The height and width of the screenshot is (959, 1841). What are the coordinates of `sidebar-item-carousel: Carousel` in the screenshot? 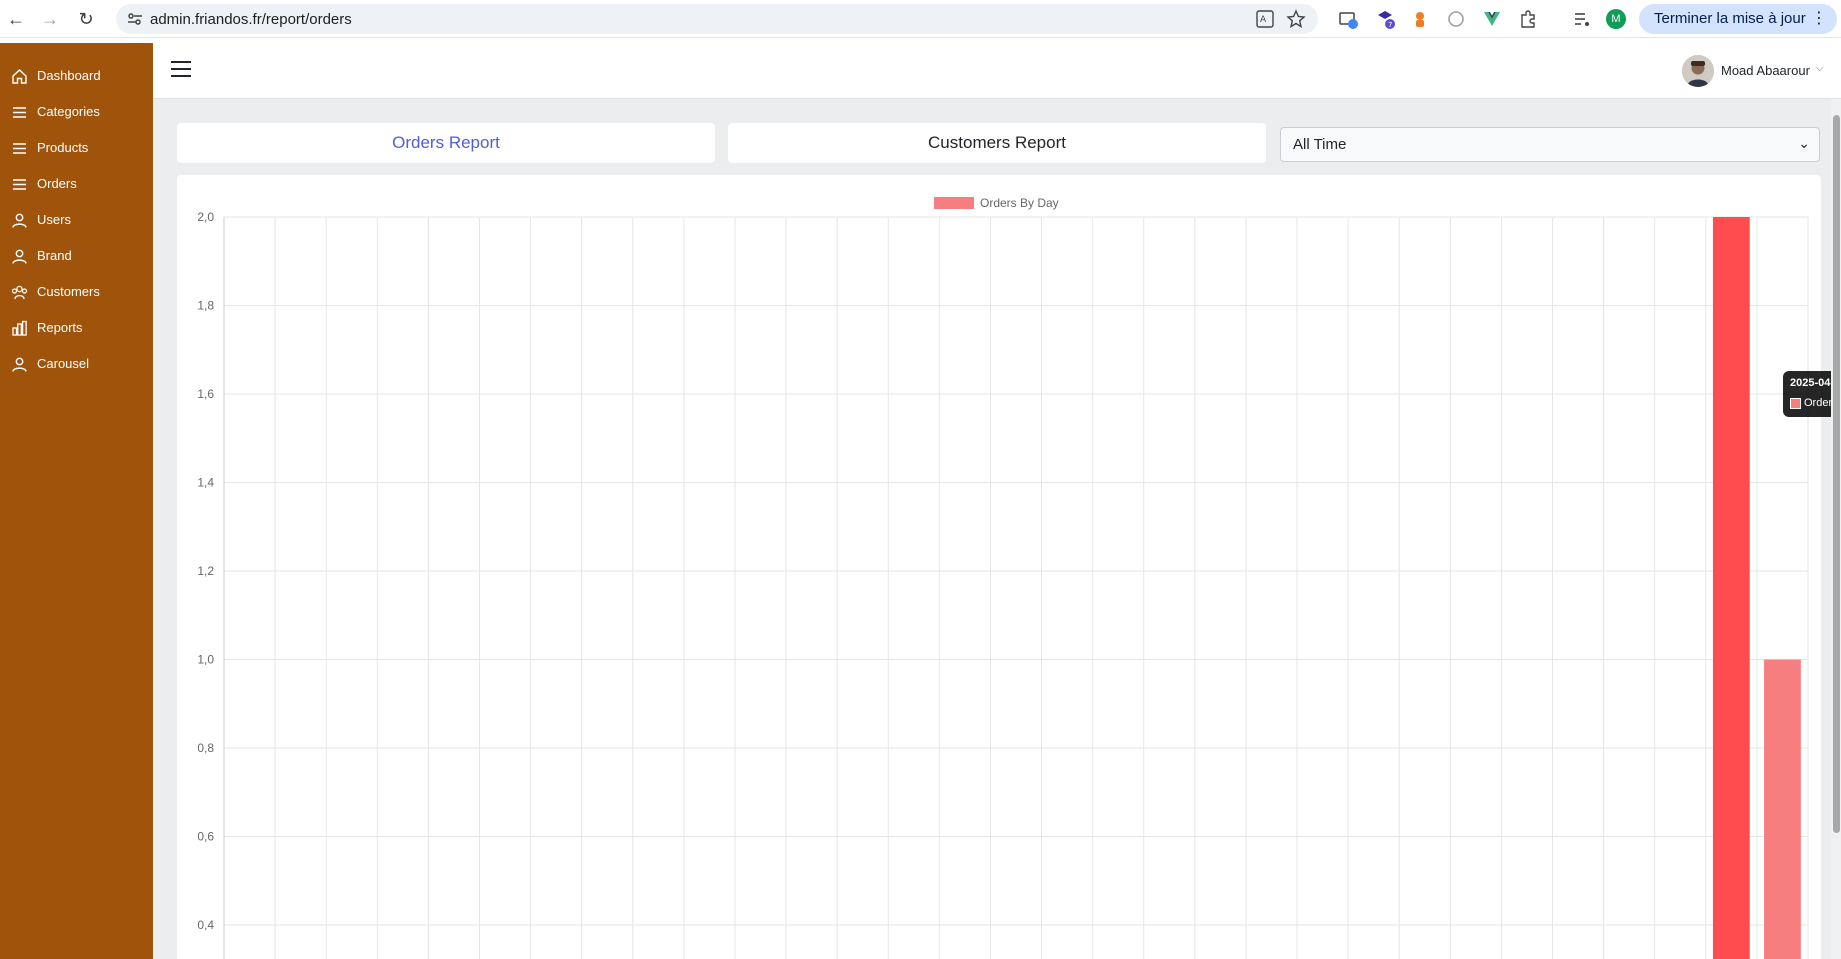 It's located at (76, 364).